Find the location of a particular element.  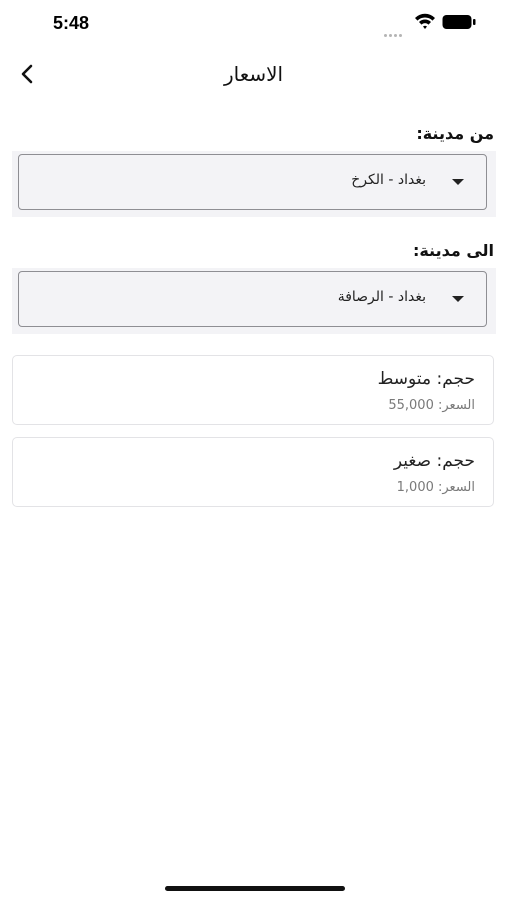

from-city-label: من مدينة: is located at coordinates (455, 133).